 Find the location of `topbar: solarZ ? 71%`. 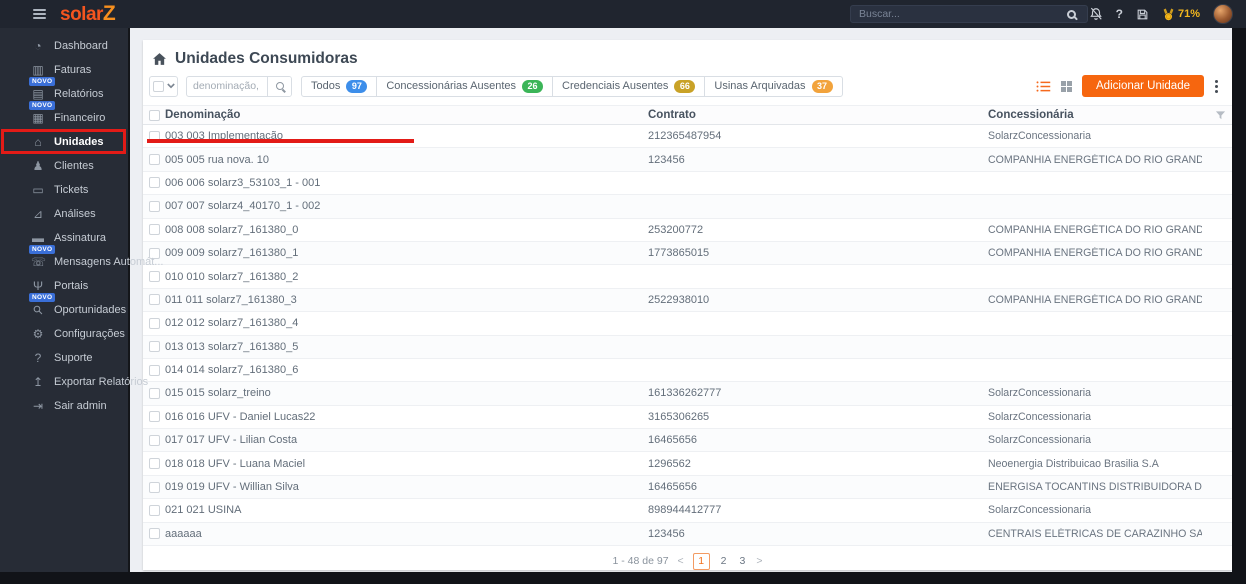

topbar: solarZ ? 71% is located at coordinates (623, 14).